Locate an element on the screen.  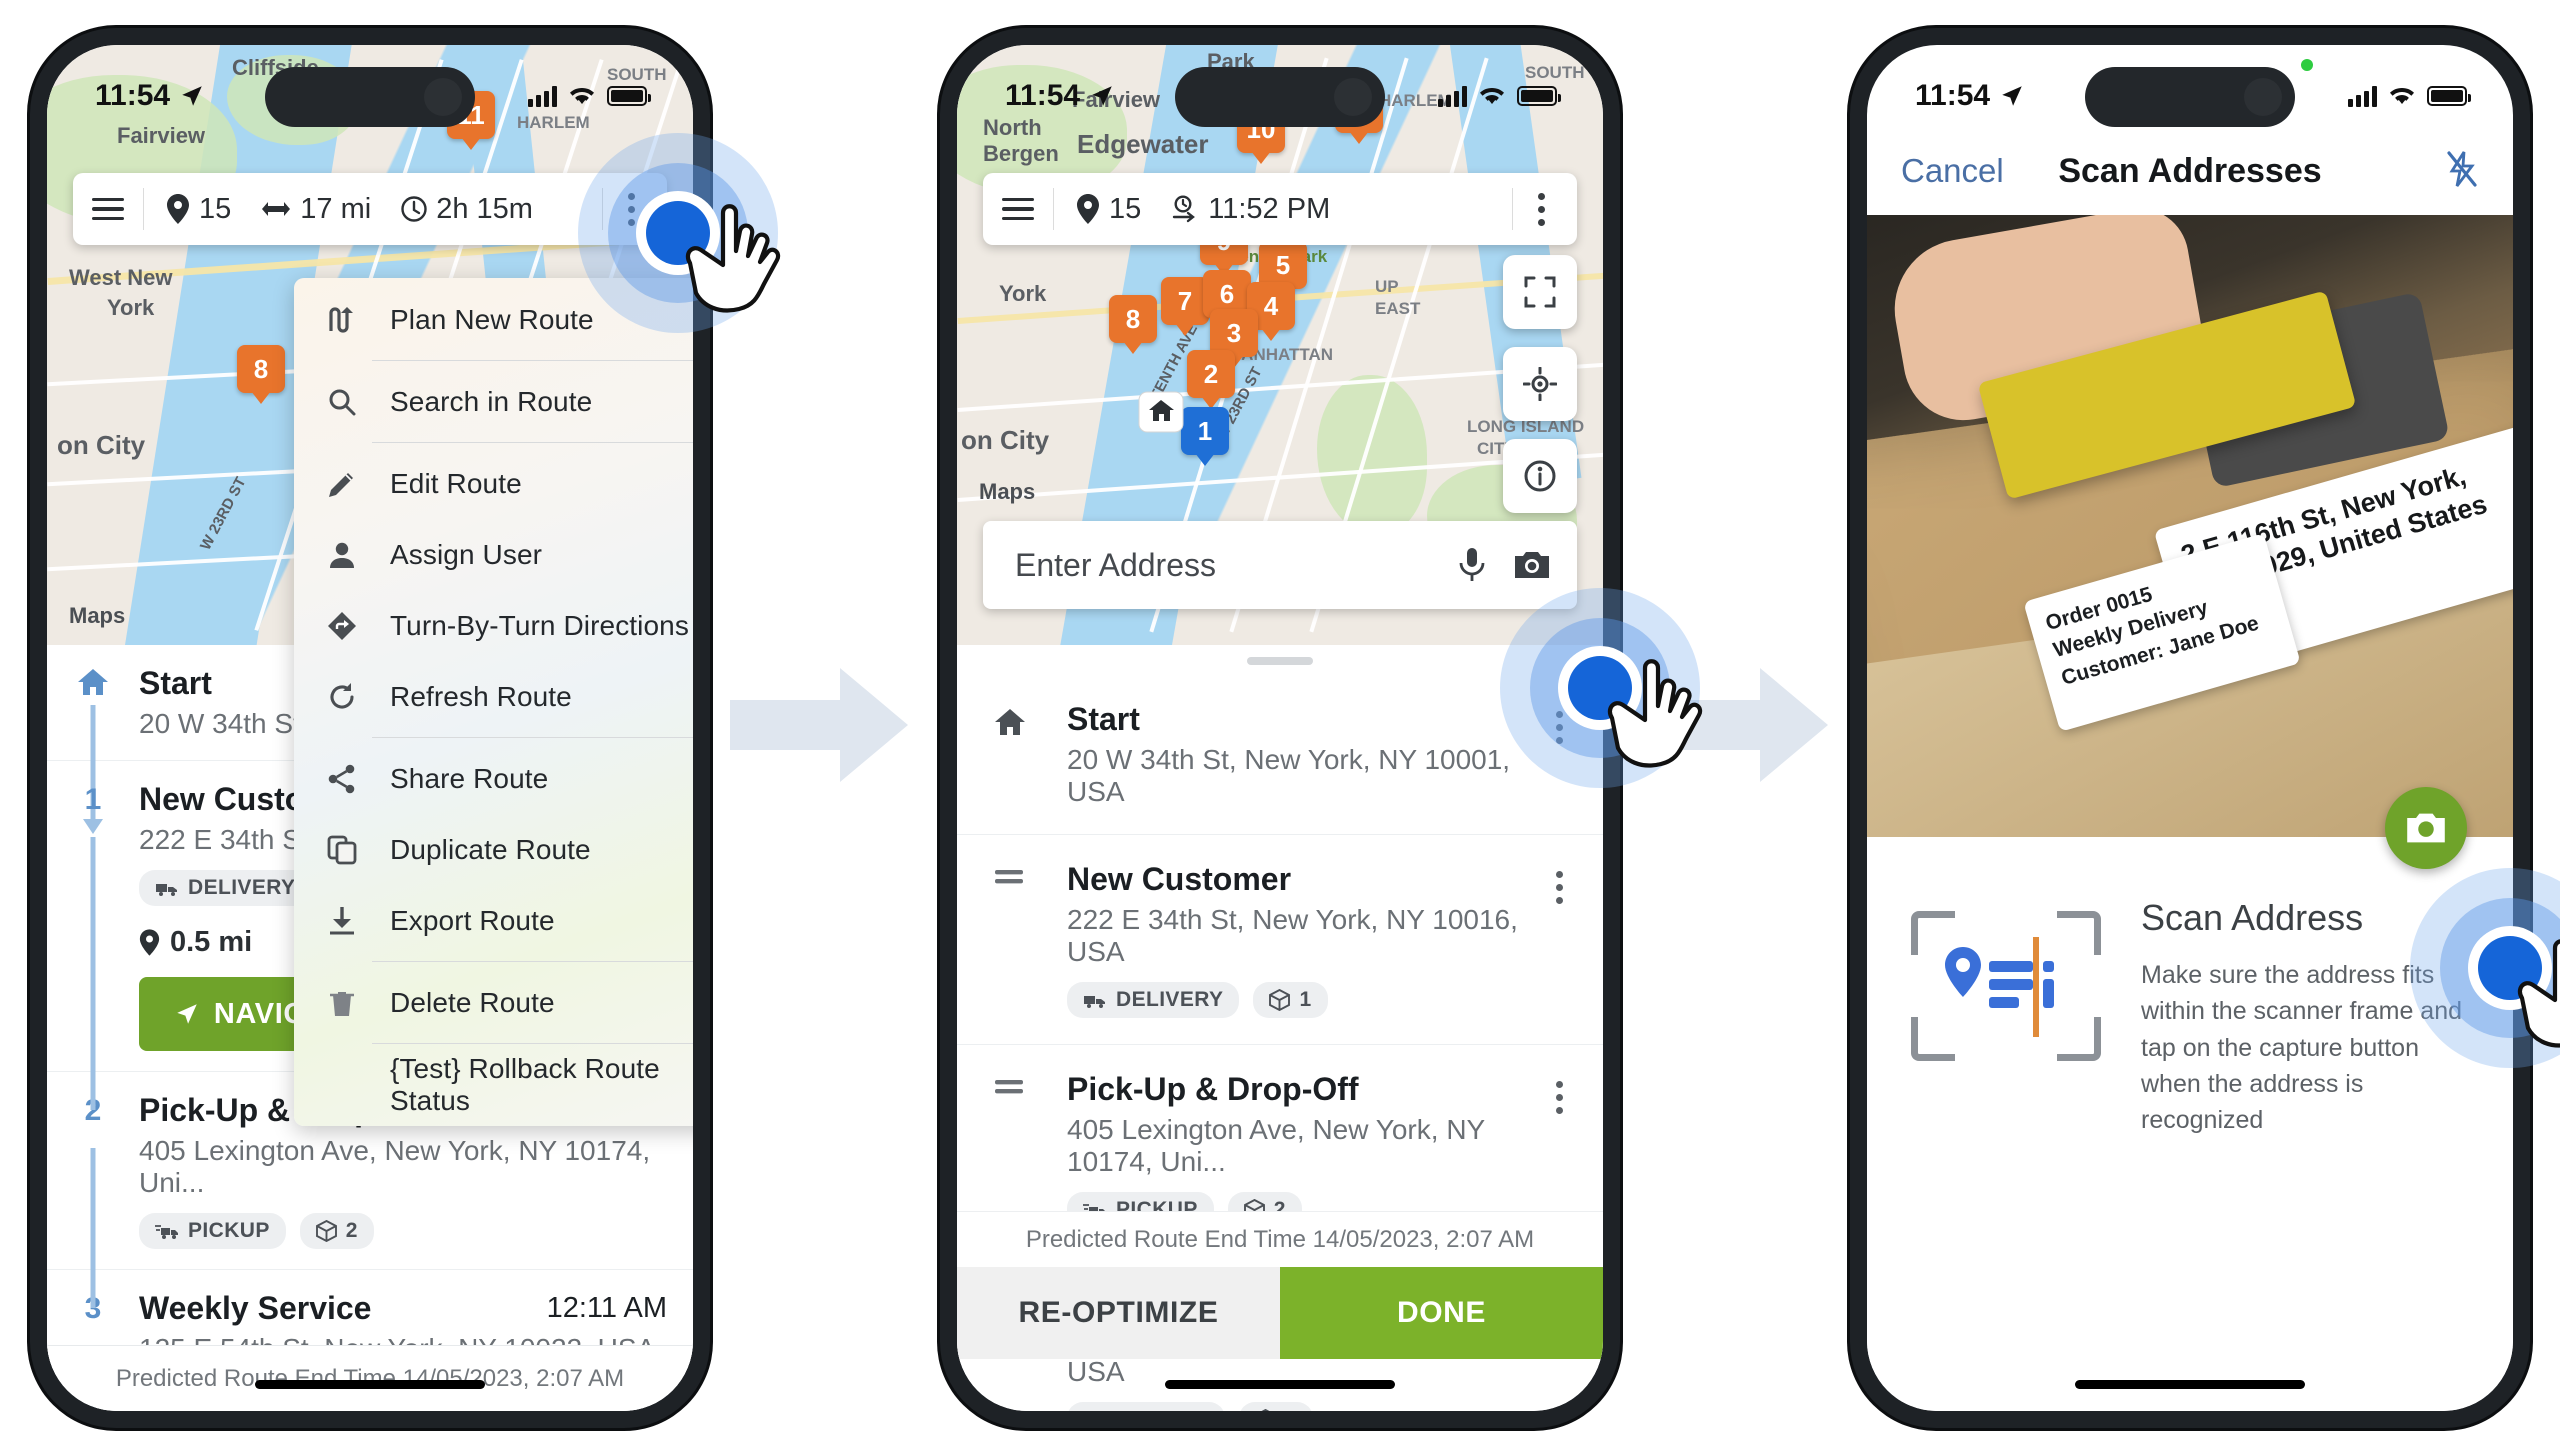
menu-item-label: Delete Route is located at coordinates (472, 1002).